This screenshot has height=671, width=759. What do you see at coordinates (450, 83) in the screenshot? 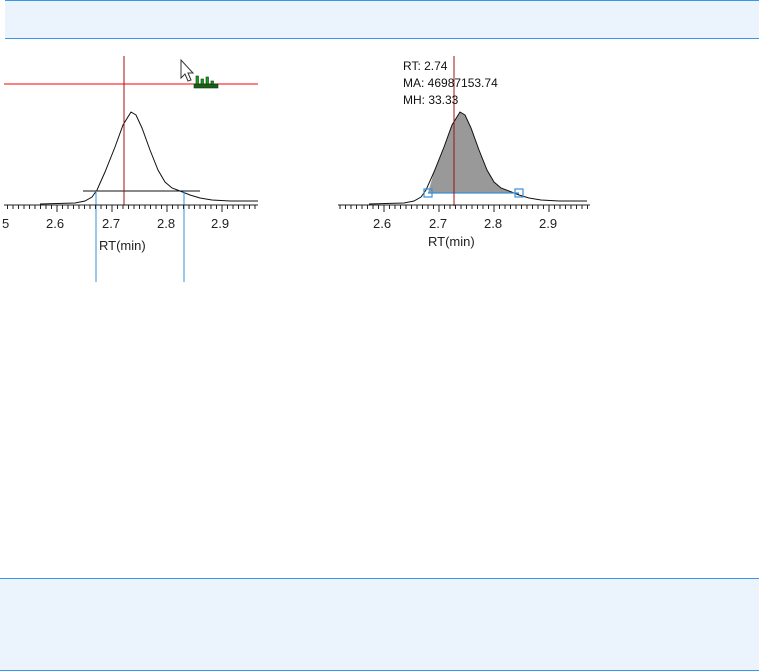
I see `peak-area-label: MA: 46987153.74` at bounding box center [450, 83].